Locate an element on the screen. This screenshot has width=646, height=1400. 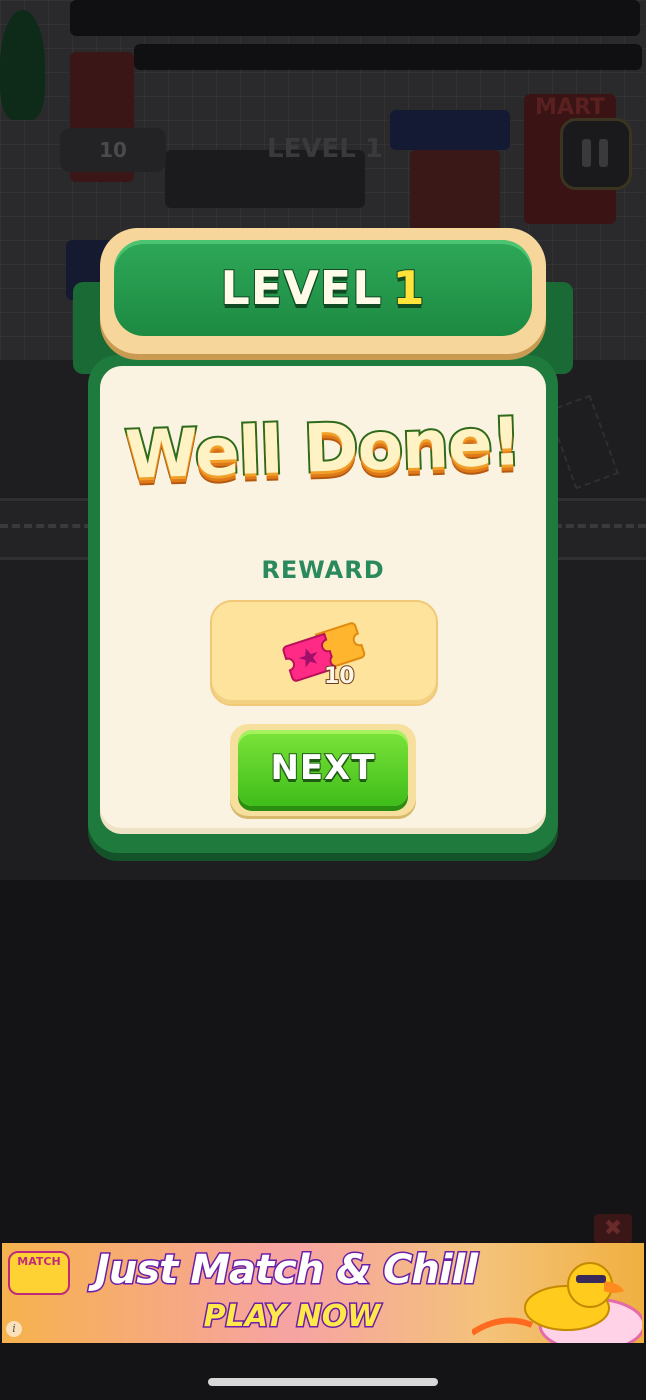
ad-close-button: ✖ is located at coordinates (613, 1229).